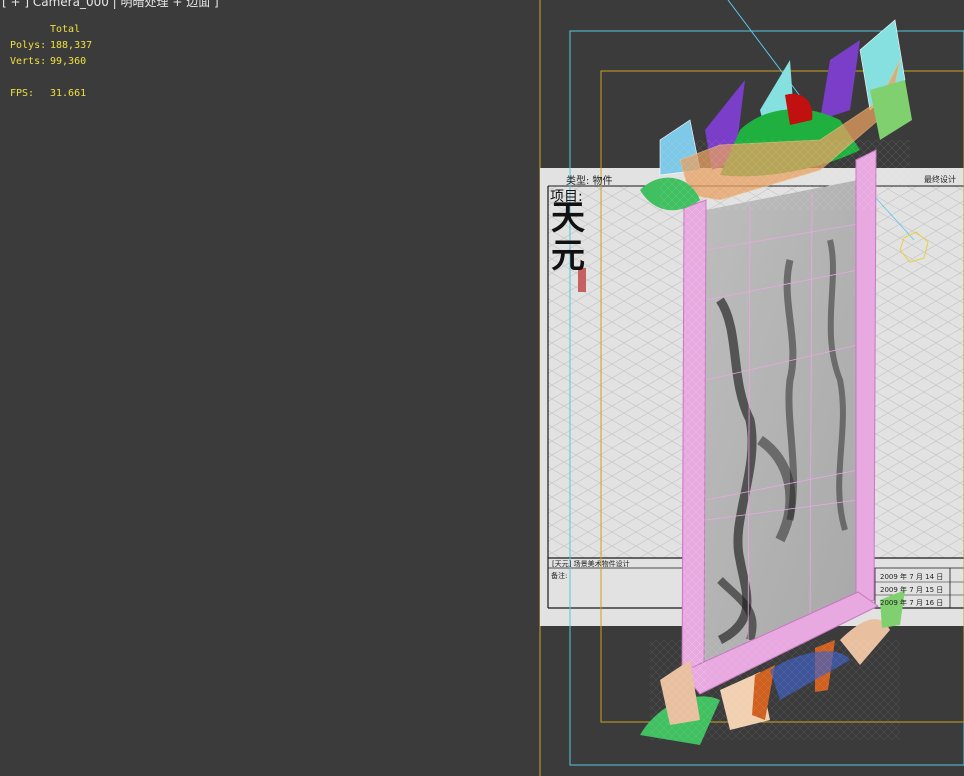 The image size is (964, 776). Describe the element at coordinates (912, 603) in the screenshot. I see `sheet-date-3: 2009 年 7 月 16 日` at that location.